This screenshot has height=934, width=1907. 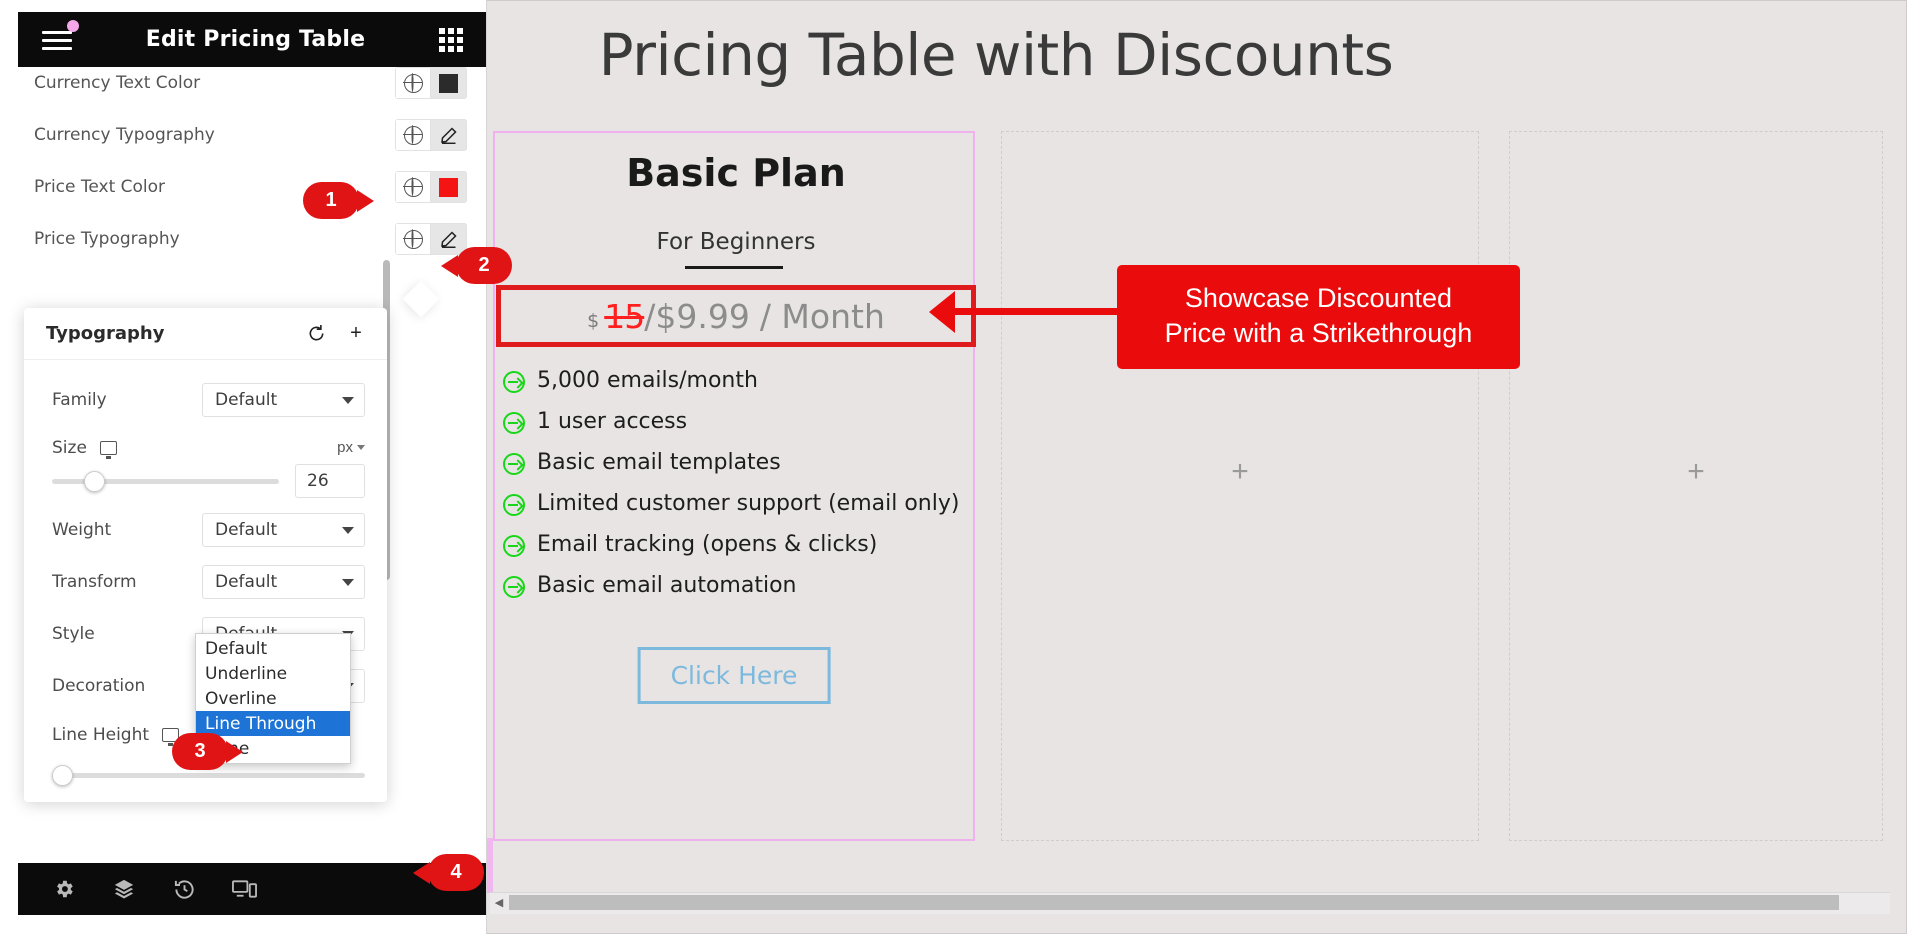 What do you see at coordinates (99, 686) in the screenshot?
I see `field-label: Decoration` at bounding box center [99, 686].